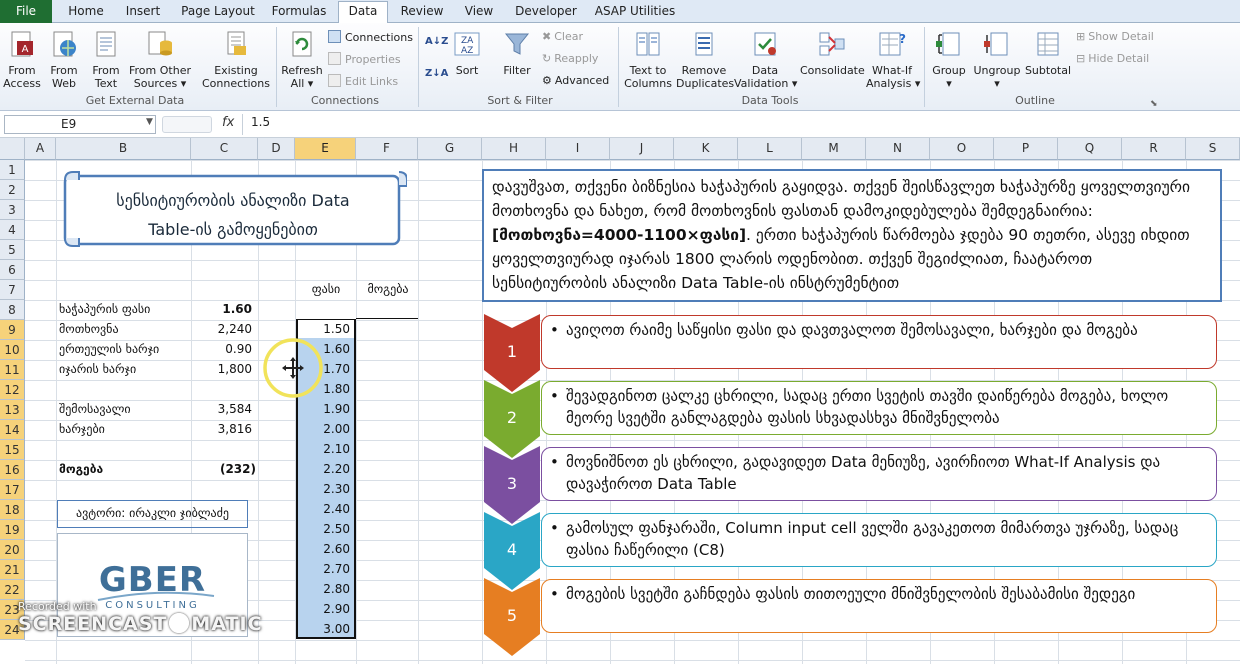  Describe the element at coordinates (12, 550) in the screenshot. I see `row-header-20: 20` at that location.